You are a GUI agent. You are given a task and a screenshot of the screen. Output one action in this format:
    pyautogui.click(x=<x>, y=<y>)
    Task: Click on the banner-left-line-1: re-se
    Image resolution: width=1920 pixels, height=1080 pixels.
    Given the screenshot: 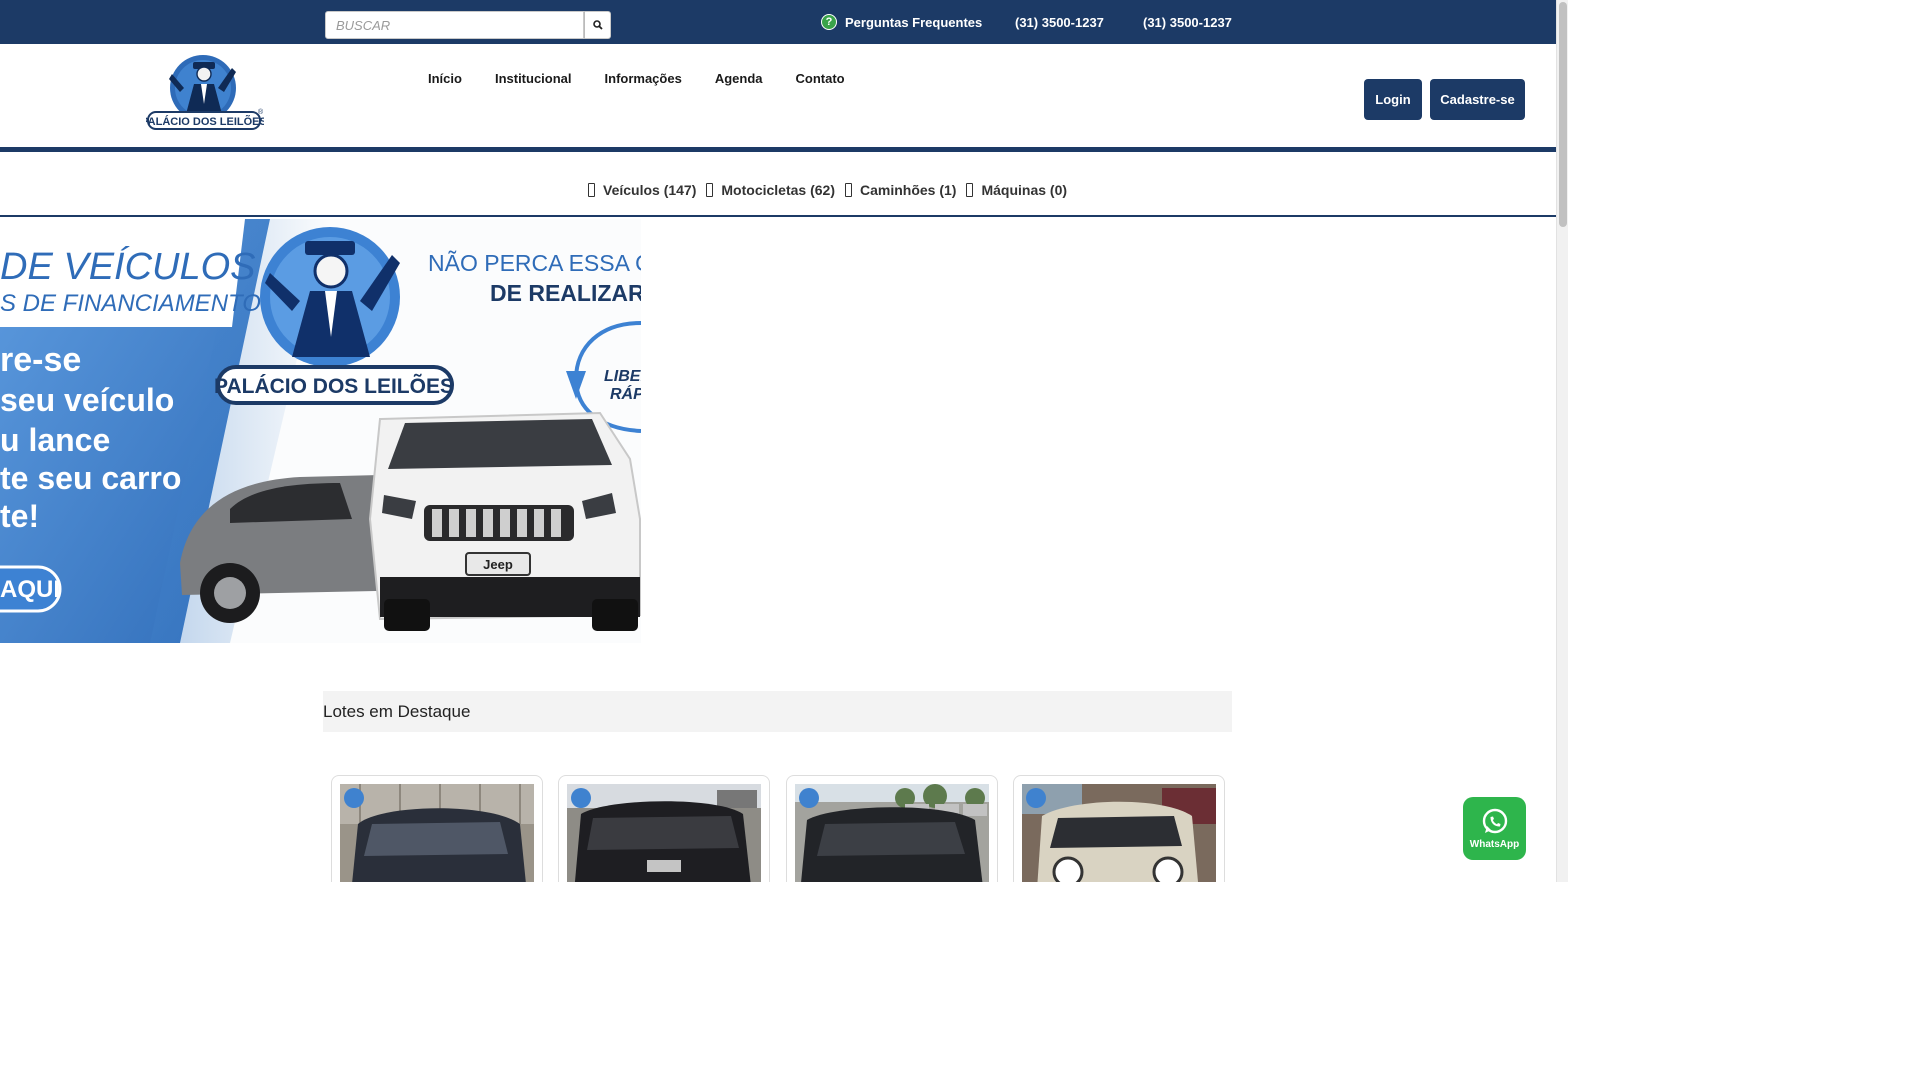 What is the action you would take?
    pyautogui.click(x=40, y=360)
    